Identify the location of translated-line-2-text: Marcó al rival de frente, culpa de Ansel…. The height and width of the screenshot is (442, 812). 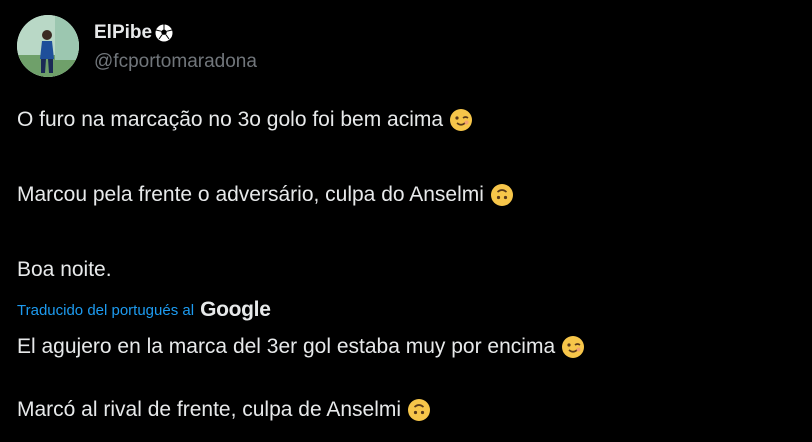
(209, 409).